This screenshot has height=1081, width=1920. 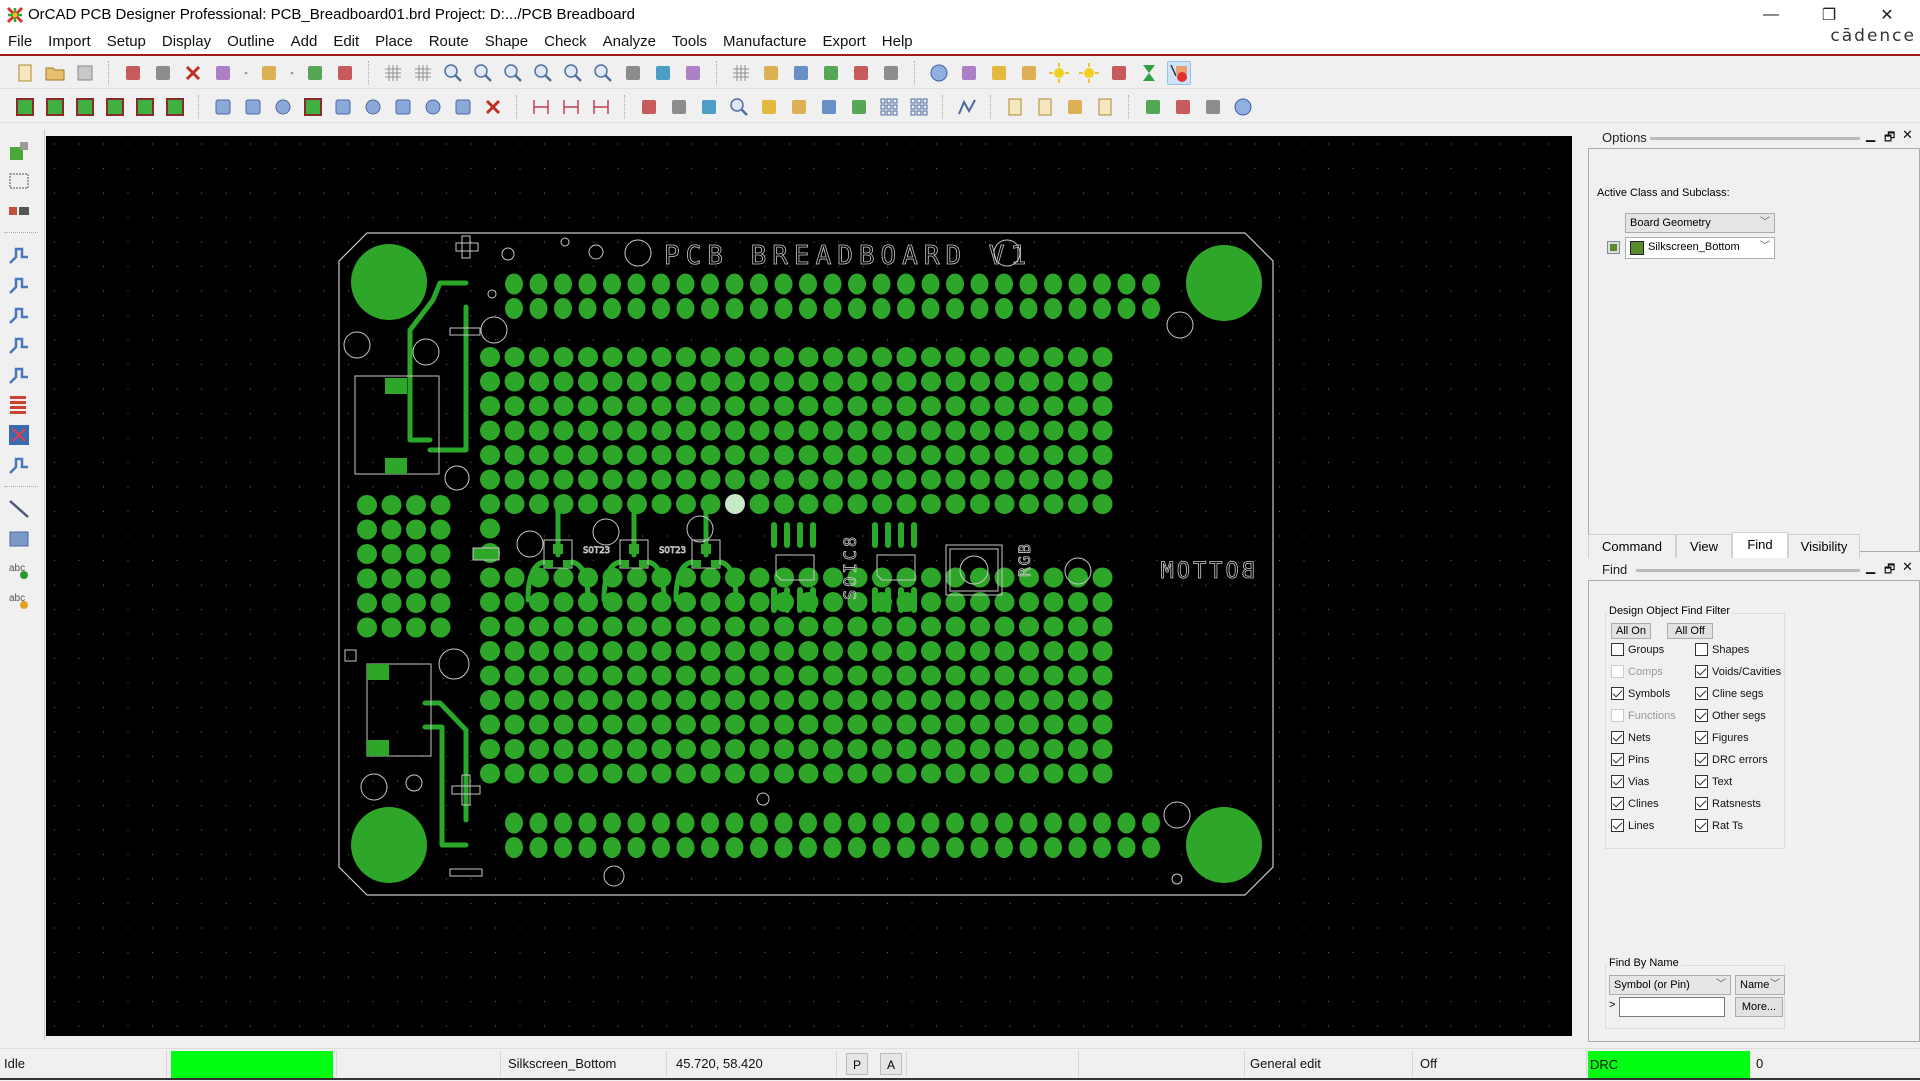 What do you see at coordinates (423, 73) in the screenshot?
I see `grid-redraw-button` at bounding box center [423, 73].